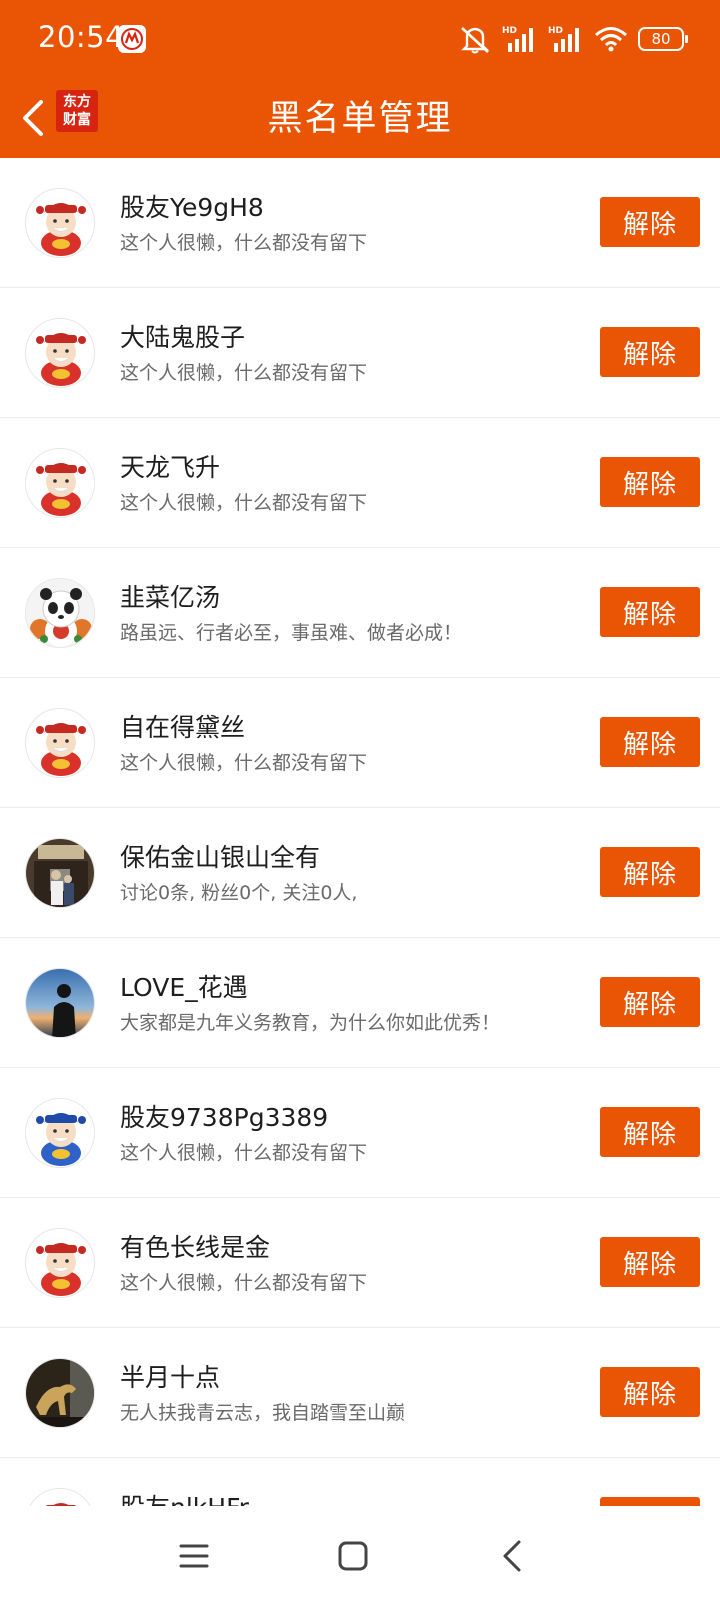 This screenshot has height=1600, width=720. What do you see at coordinates (220, 857) in the screenshot?
I see `user-name: 保佑金山银山全有` at bounding box center [220, 857].